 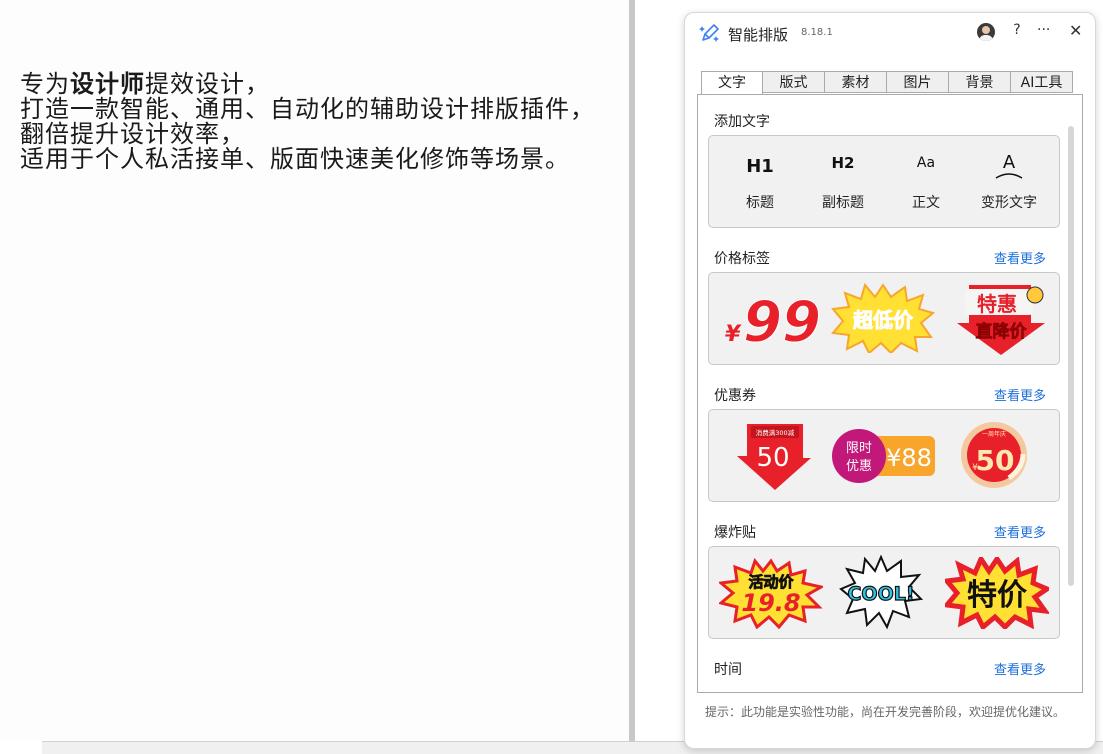 I want to click on limited-time-text: 限时, so click(x=859, y=448).